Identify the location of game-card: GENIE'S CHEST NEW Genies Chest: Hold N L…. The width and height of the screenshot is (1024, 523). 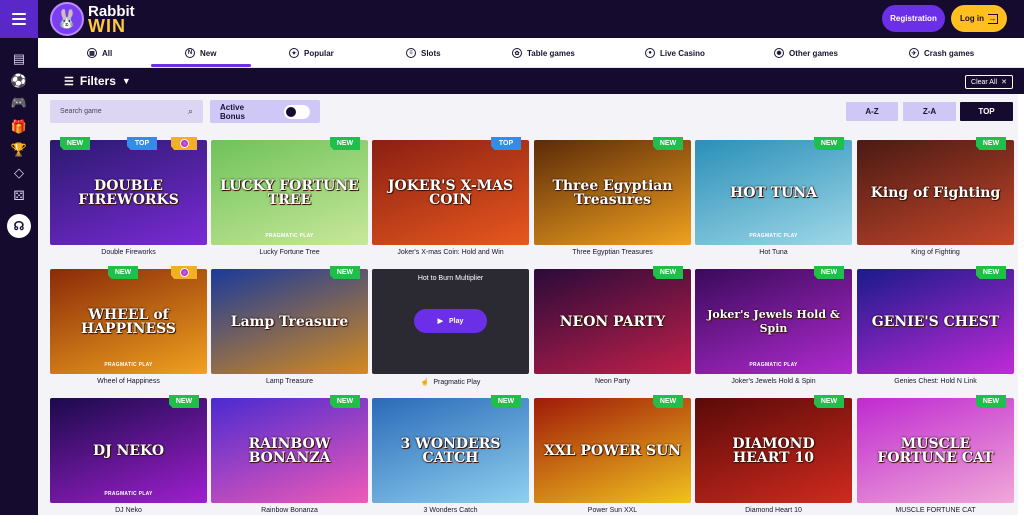
(935, 330).